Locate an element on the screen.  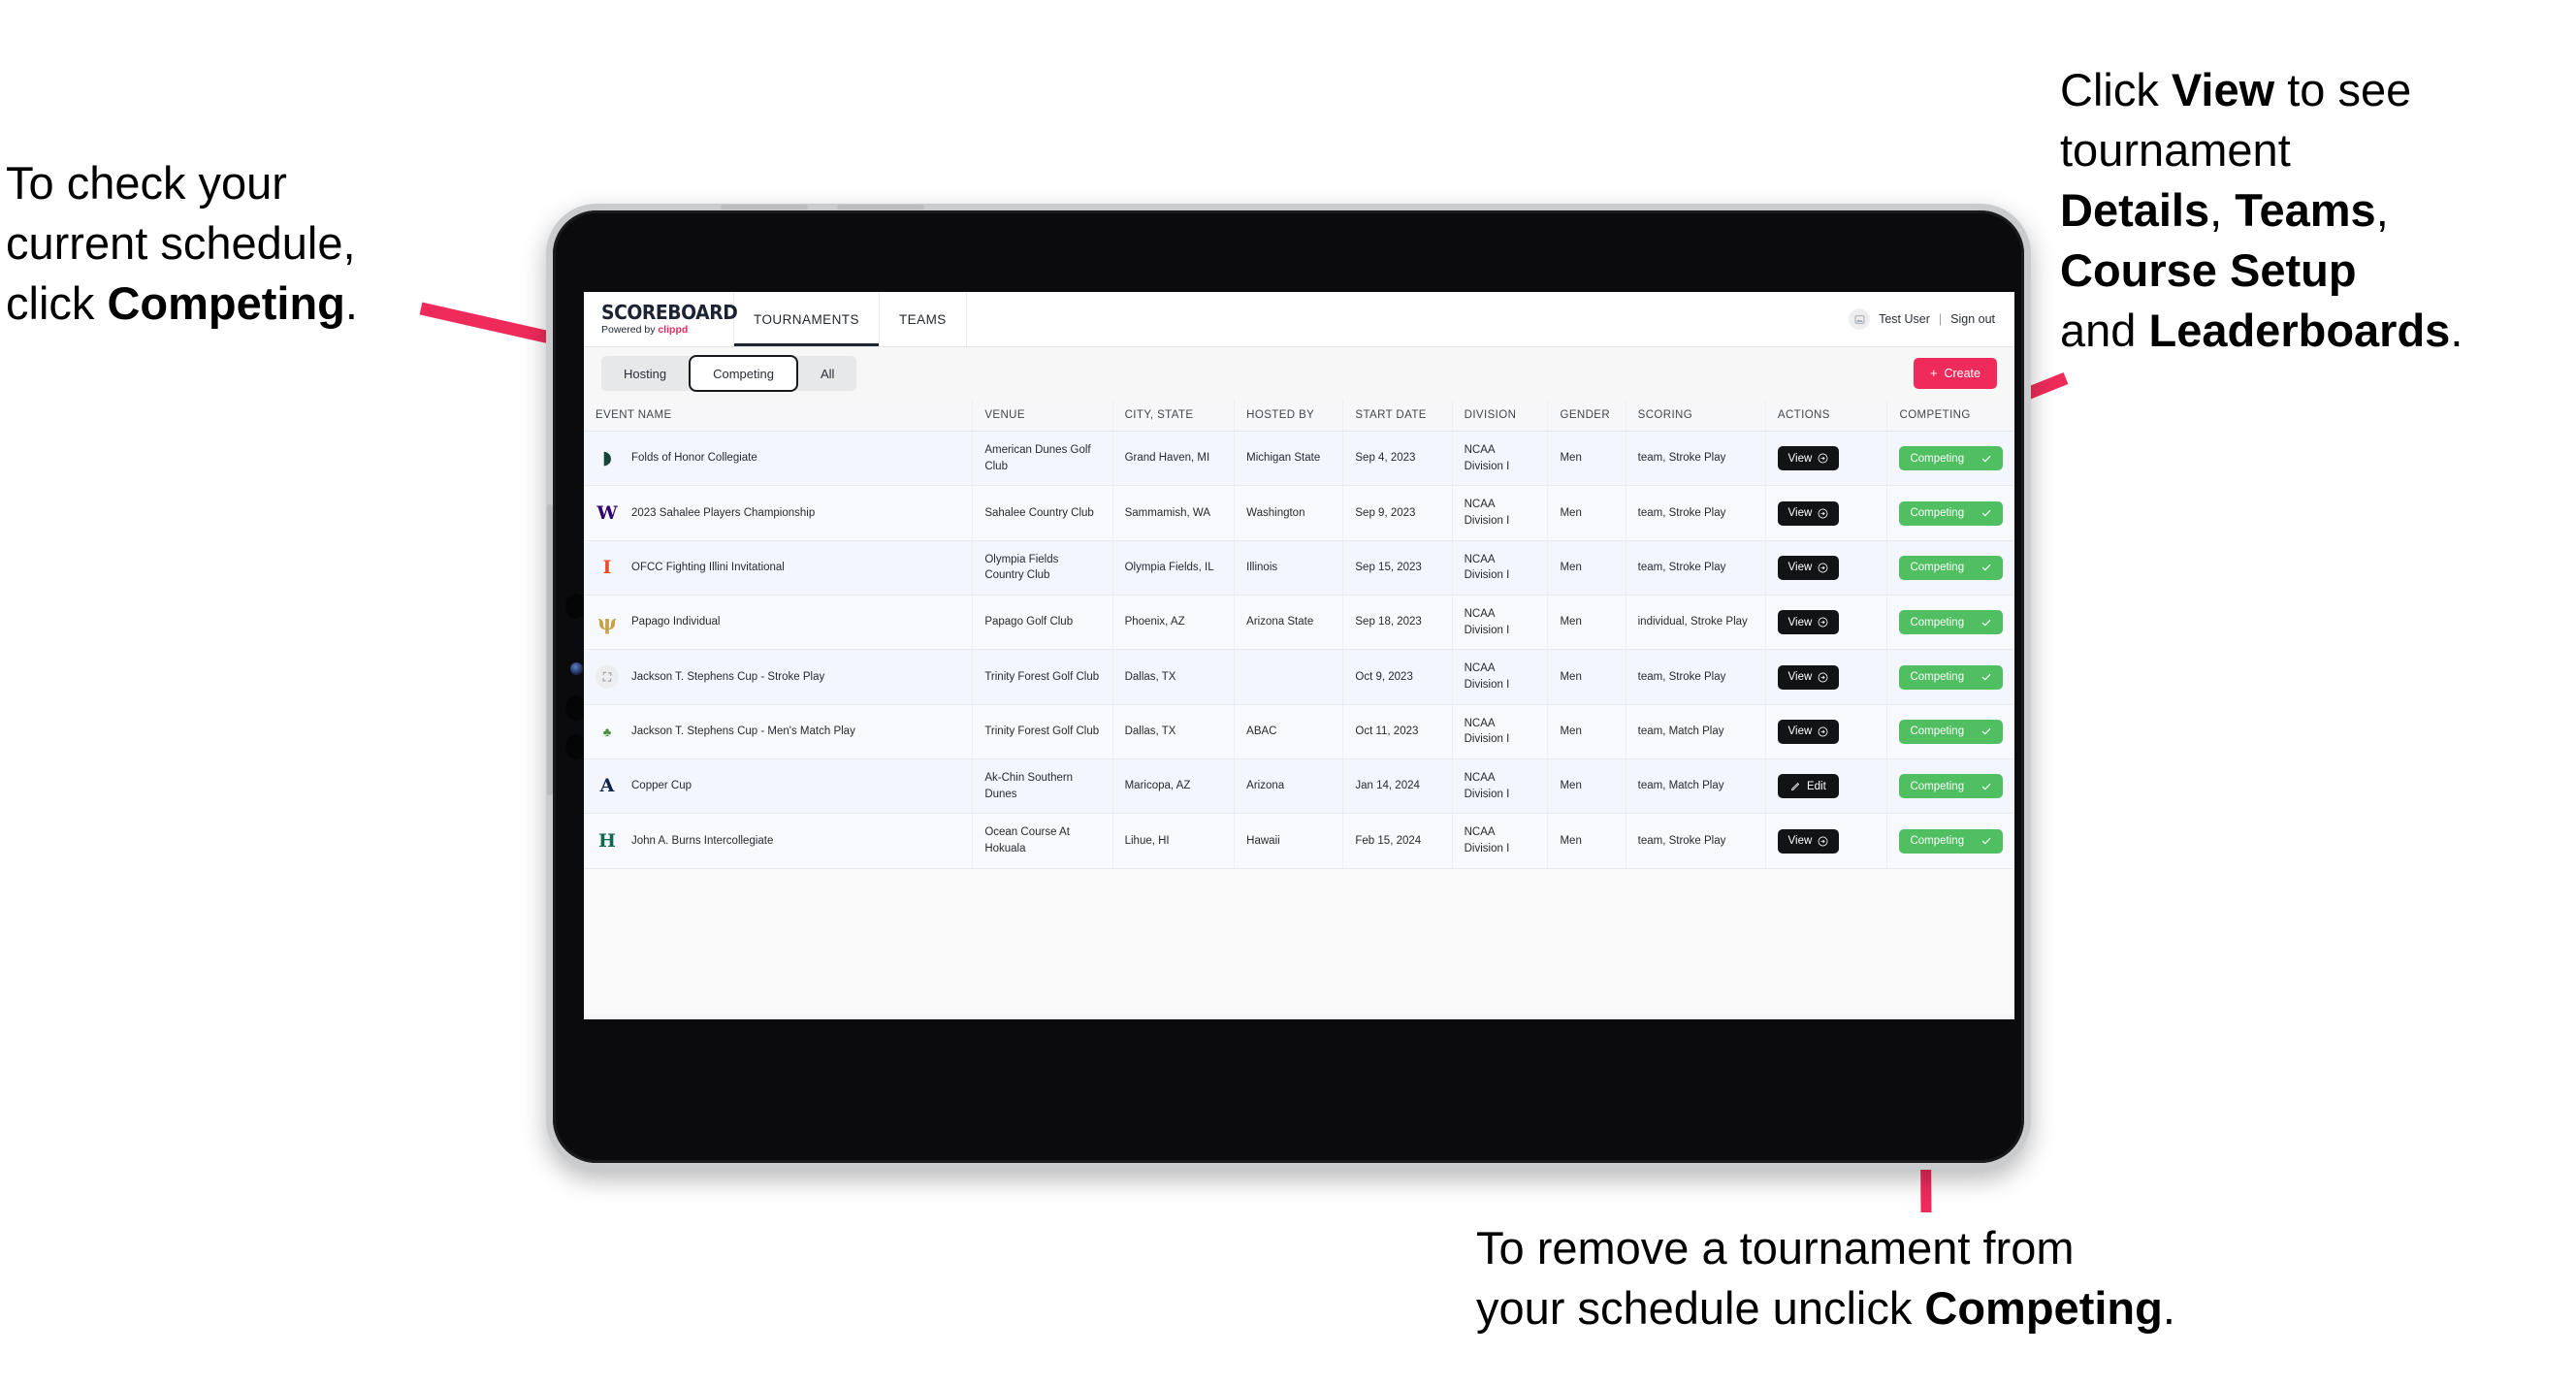
col-hosted-by: HOSTED BY is located at coordinates (1289, 416).